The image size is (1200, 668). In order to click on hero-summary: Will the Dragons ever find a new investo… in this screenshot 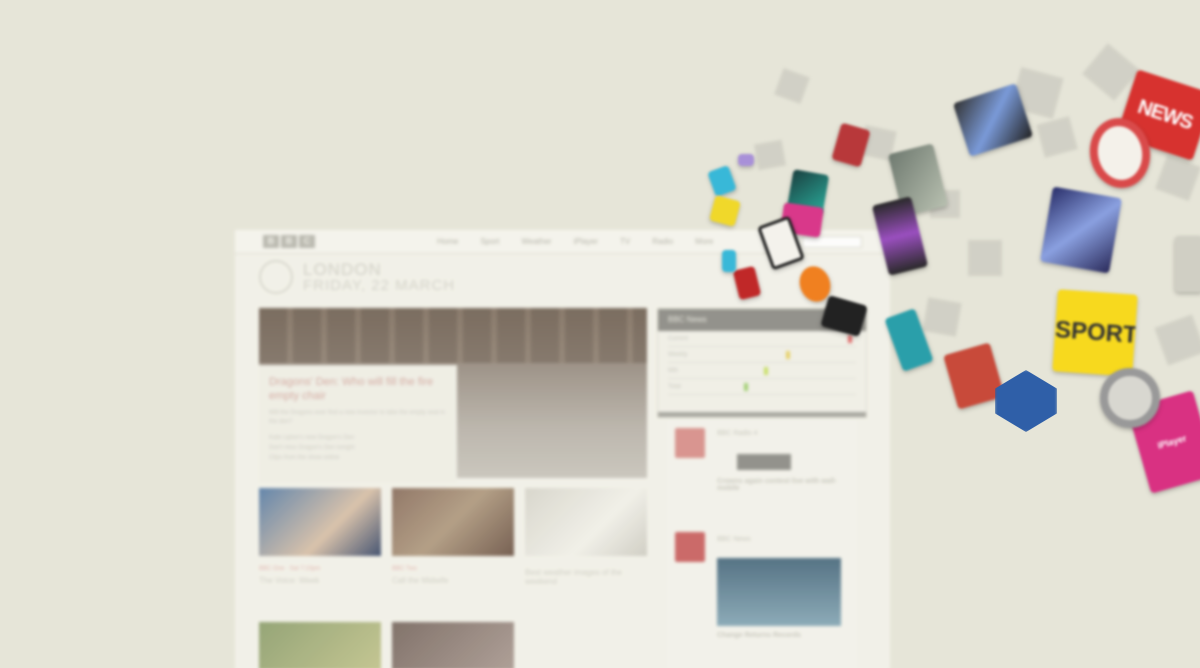, I will do `click(357, 417)`.